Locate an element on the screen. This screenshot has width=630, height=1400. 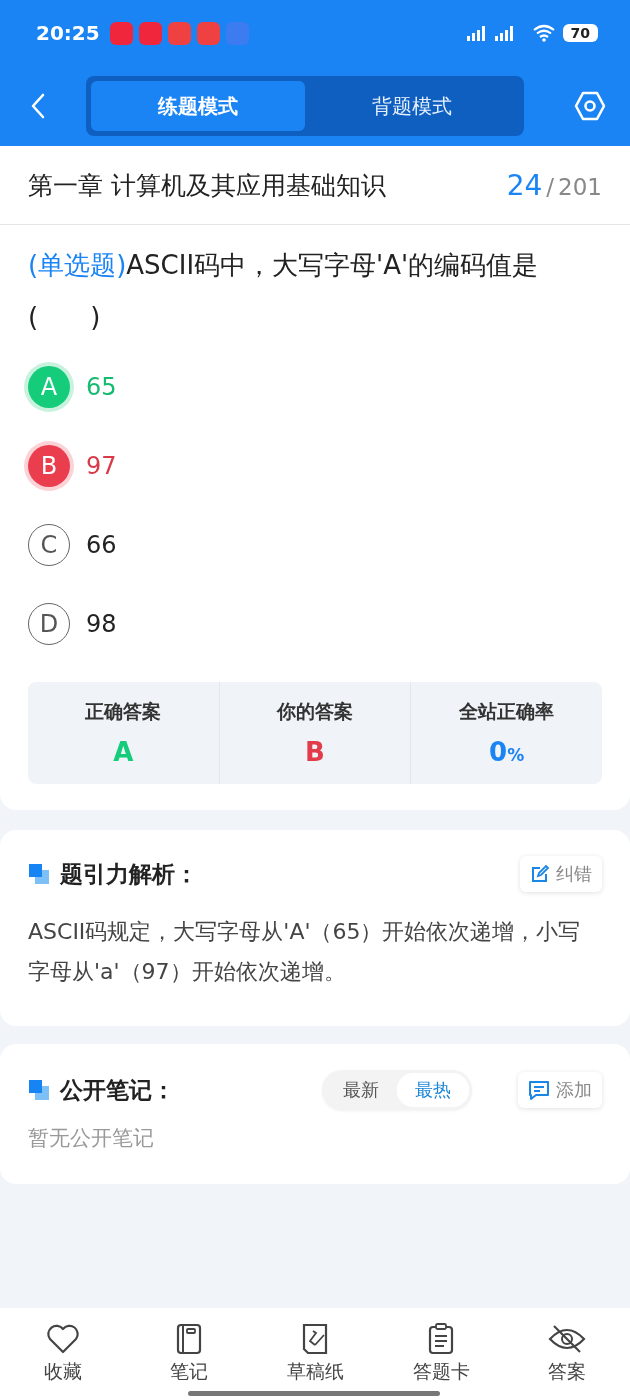
mode-tab: 练题模式 is located at coordinates (198, 106).